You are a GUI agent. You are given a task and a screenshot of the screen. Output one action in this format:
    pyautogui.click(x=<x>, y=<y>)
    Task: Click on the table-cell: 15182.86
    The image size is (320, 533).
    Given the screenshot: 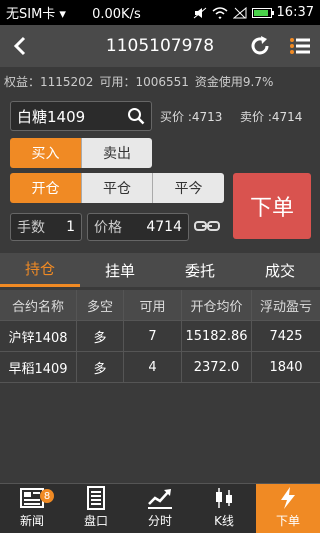 What is the action you would take?
    pyautogui.click(x=217, y=336)
    